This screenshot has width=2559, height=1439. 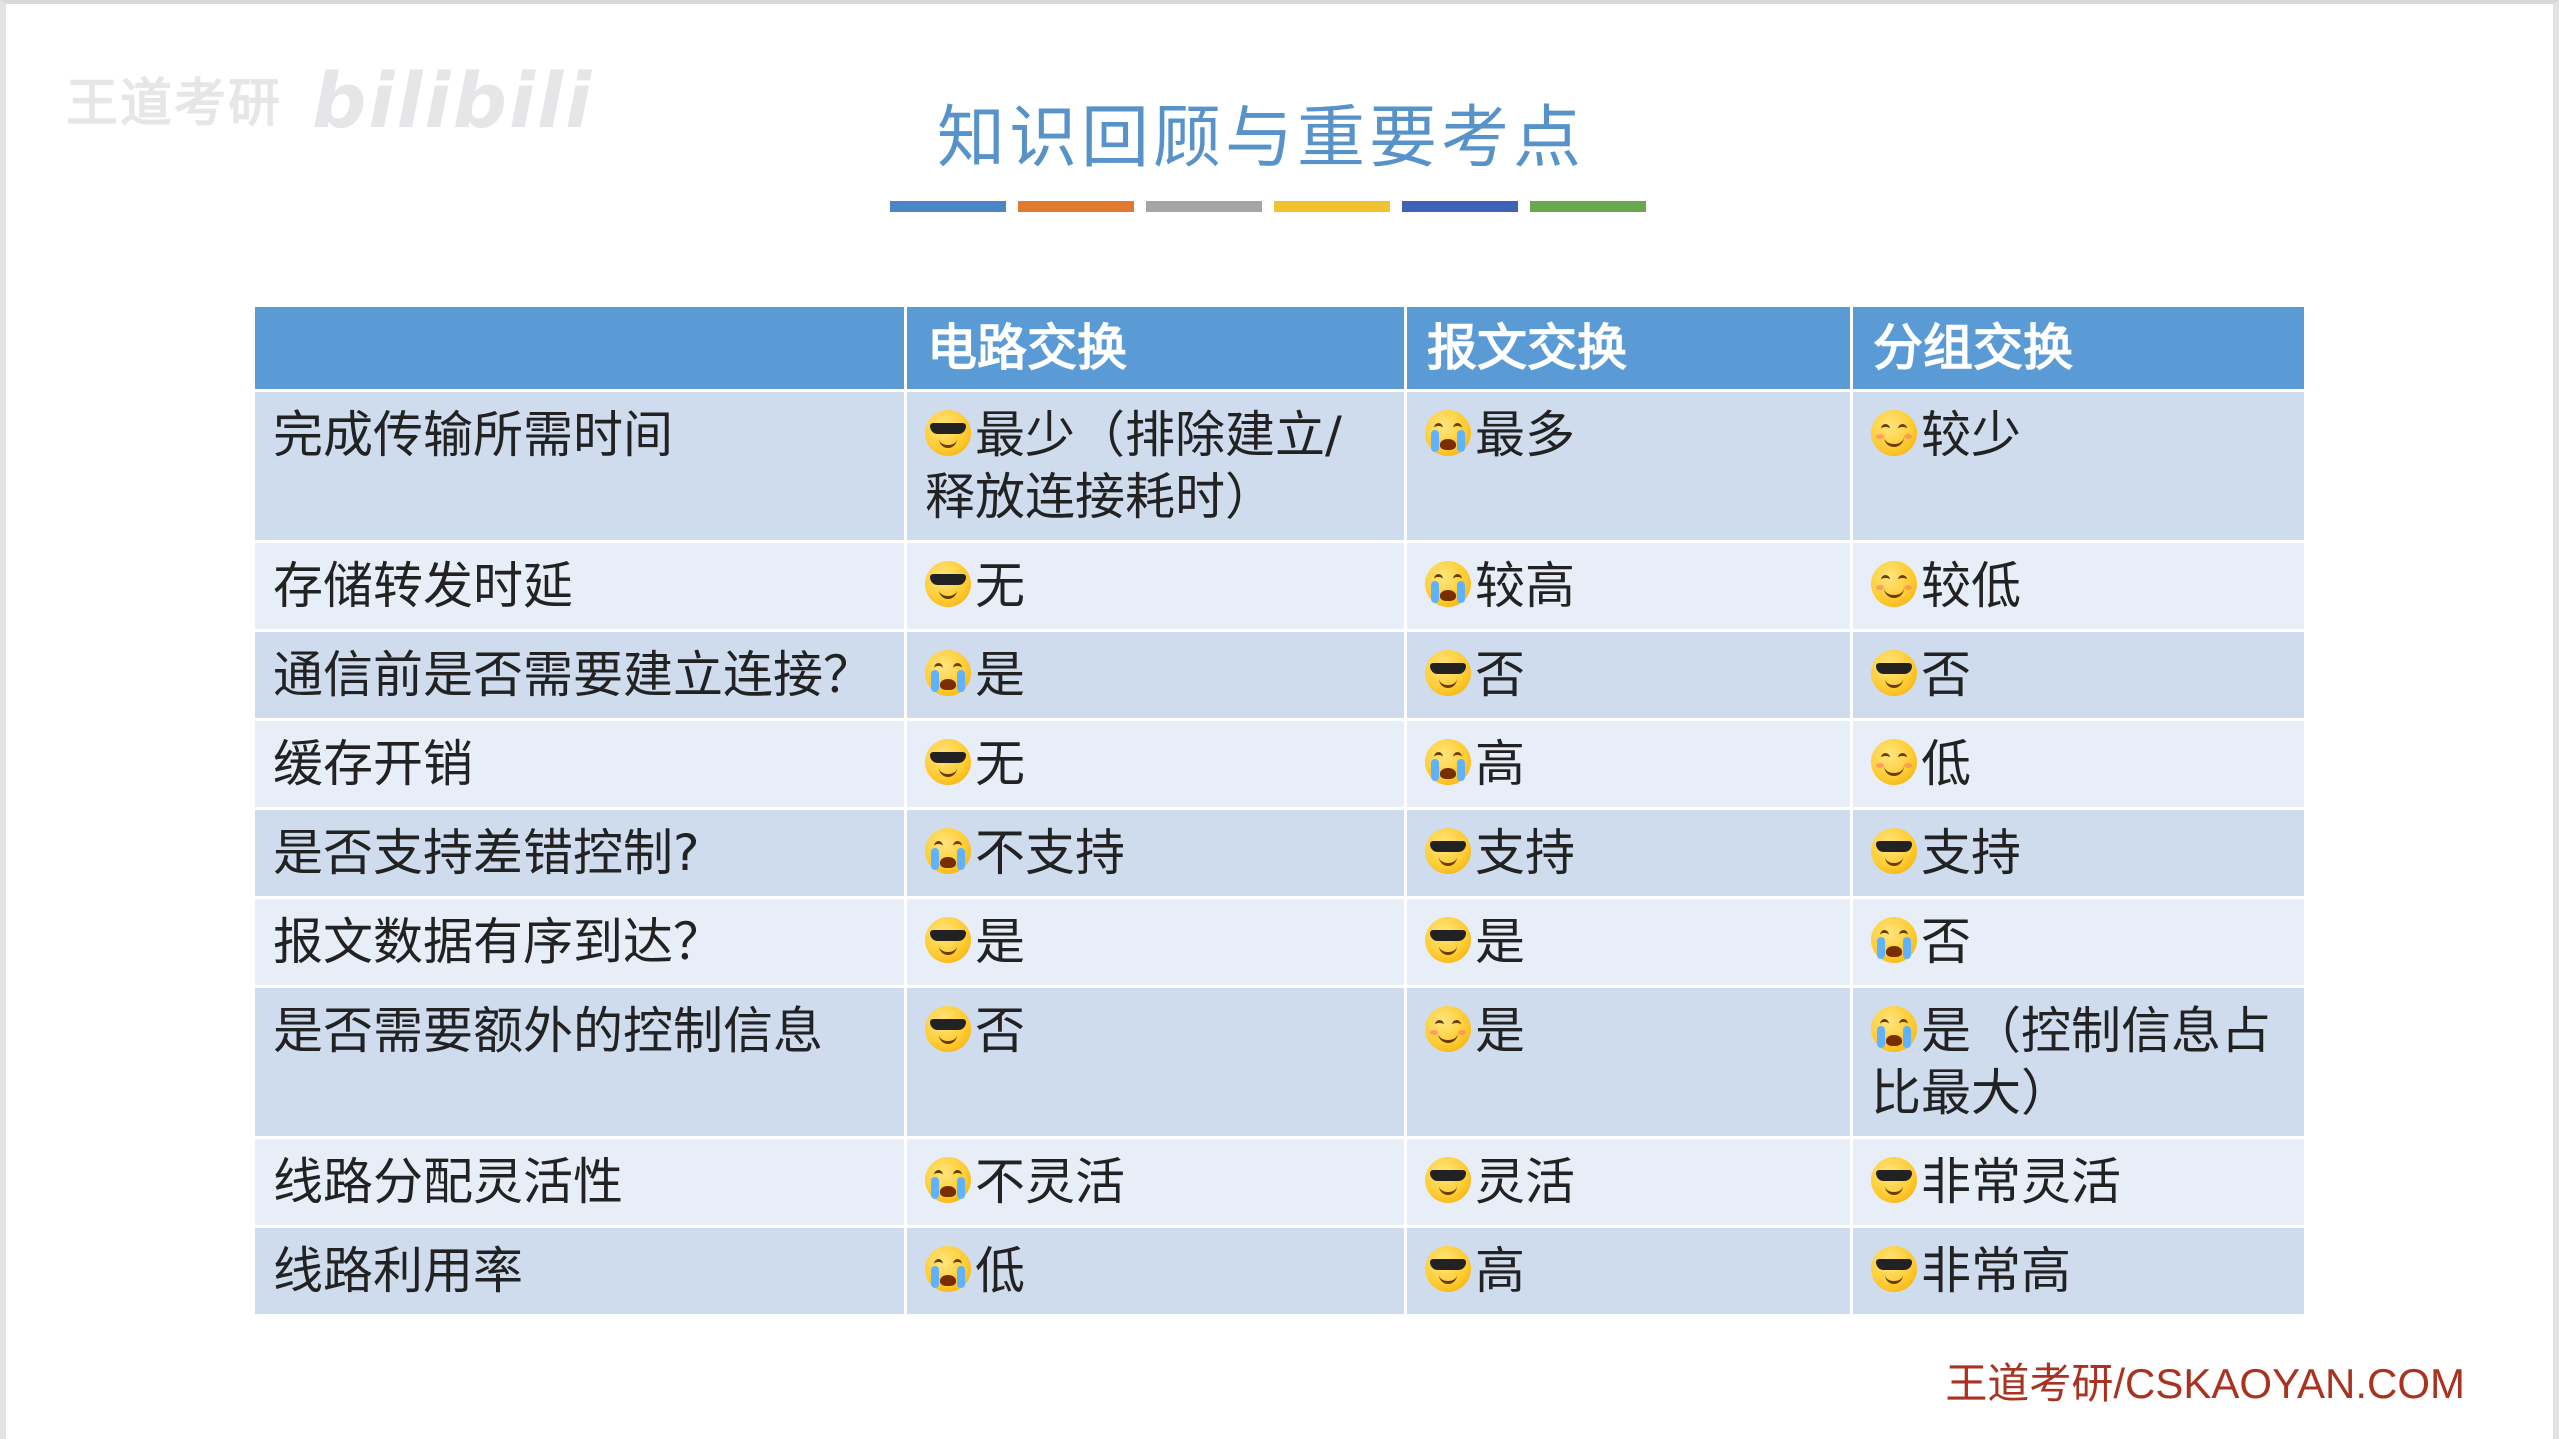 What do you see at coordinates (1628, 586) in the screenshot?
I see `table-cell: 较高` at bounding box center [1628, 586].